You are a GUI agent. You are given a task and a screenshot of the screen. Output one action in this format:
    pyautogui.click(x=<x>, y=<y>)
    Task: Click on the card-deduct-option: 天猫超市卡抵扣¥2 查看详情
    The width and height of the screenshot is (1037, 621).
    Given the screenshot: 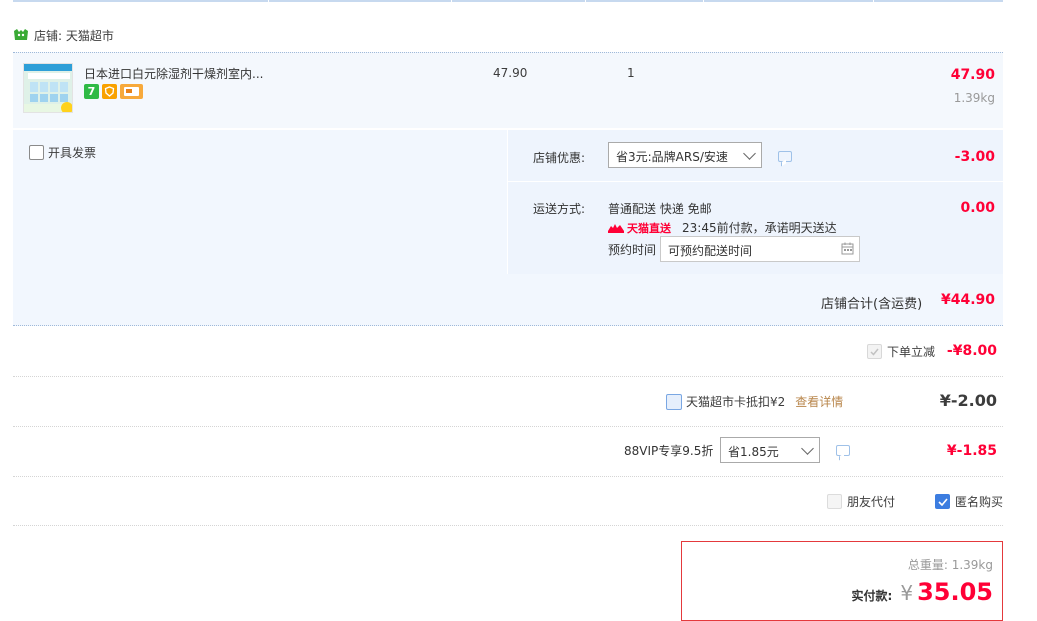 What is the action you would take?
    pyautogui.click(x=754, y=401)
    